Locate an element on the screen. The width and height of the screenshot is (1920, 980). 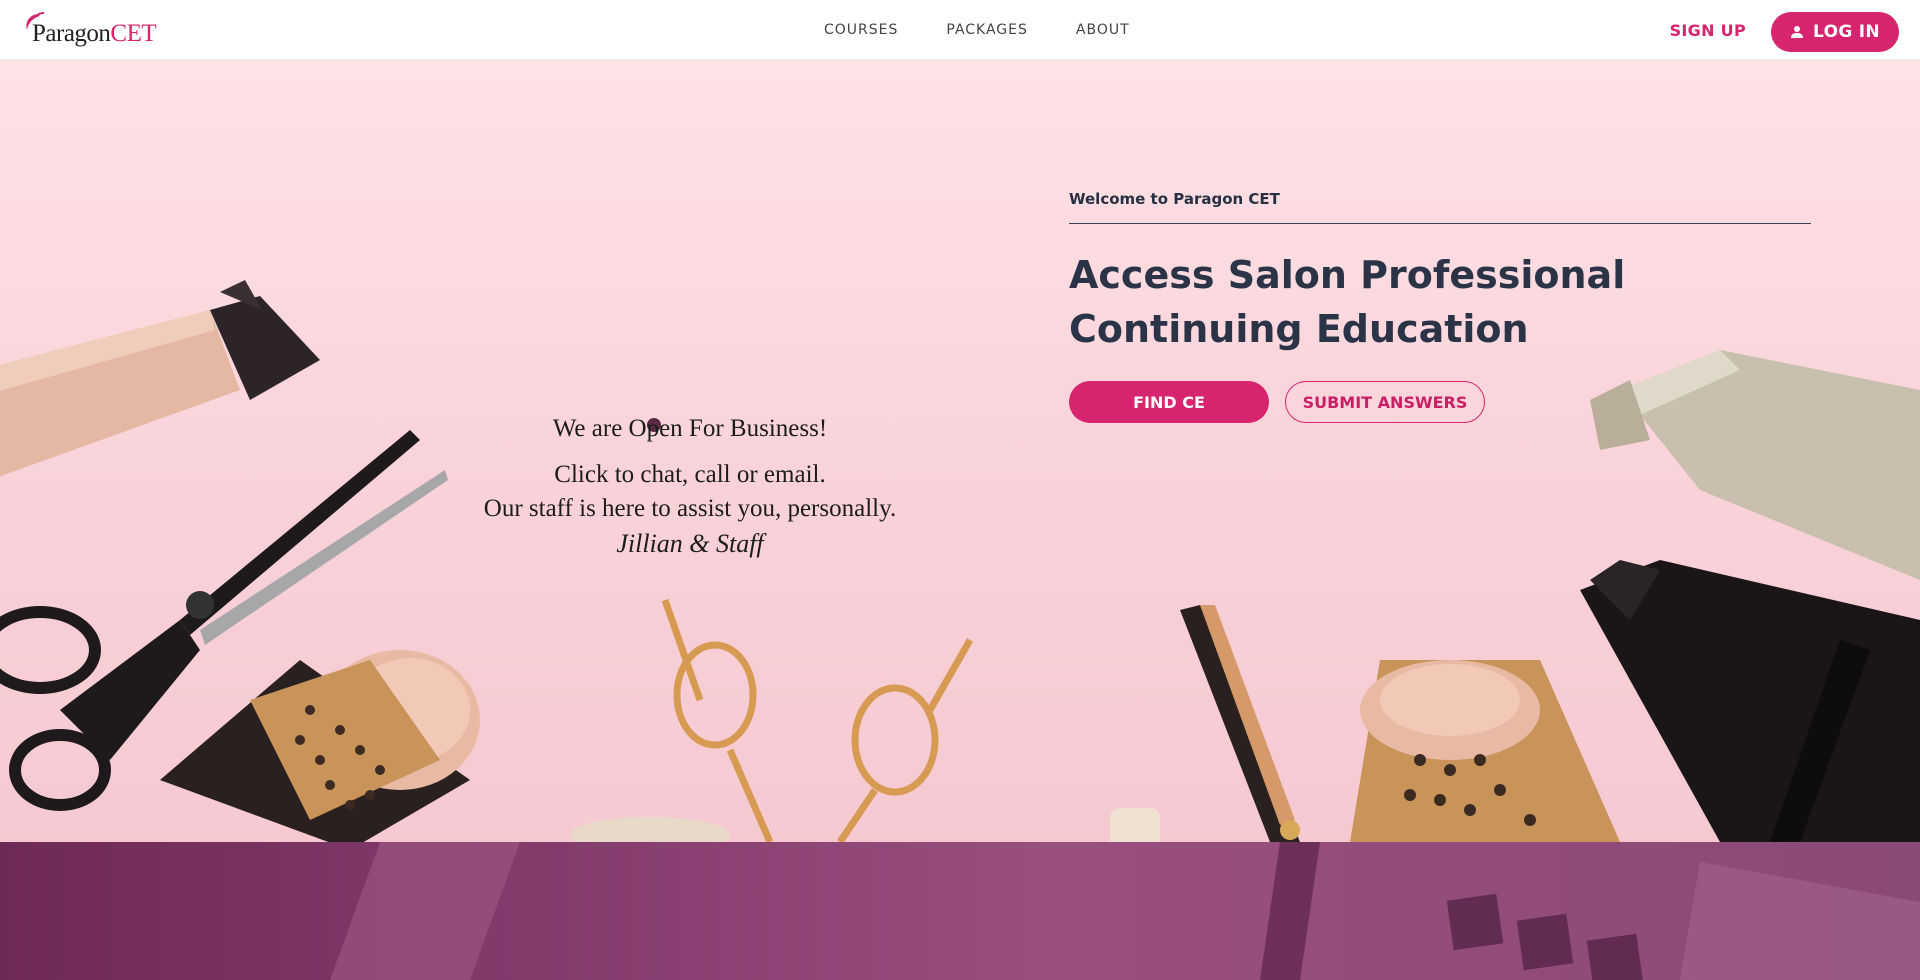
logo-name-part1: Paragon is located at coordinates (71, 33).